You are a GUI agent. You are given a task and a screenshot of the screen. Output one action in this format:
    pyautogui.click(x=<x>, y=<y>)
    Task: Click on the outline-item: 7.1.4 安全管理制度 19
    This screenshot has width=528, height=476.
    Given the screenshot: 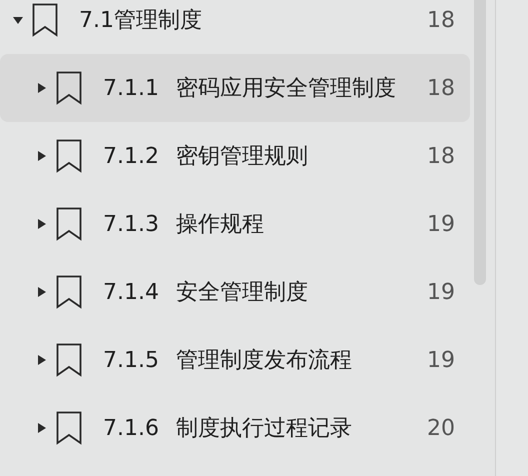 What is the action you would take?
    pyautogui.click(x=235, y=292)
    